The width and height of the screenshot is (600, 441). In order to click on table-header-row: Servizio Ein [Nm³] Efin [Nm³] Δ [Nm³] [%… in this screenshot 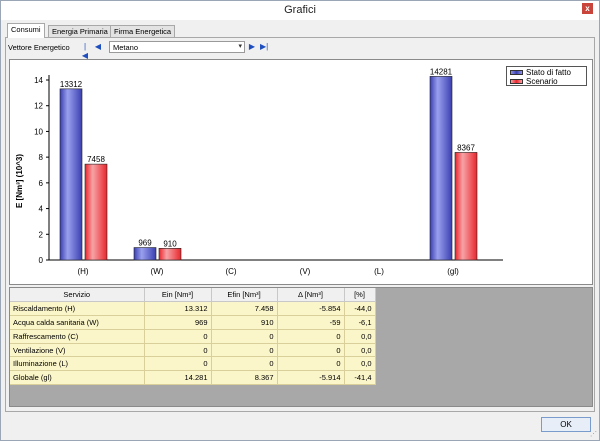, I will do `click(193, 295)`.